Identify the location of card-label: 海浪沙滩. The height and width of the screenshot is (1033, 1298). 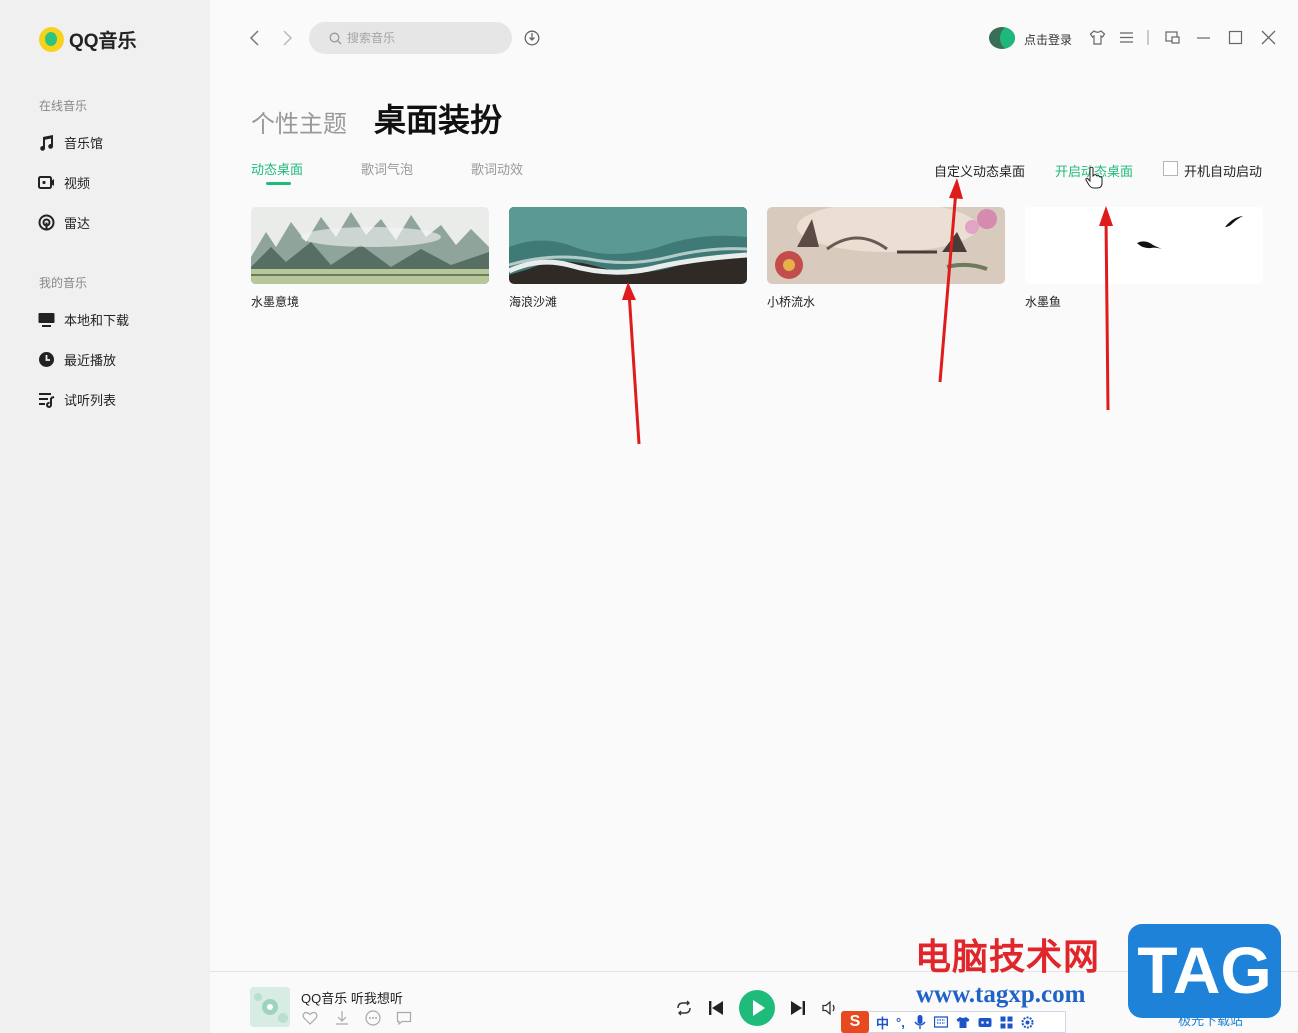
(533, 302).